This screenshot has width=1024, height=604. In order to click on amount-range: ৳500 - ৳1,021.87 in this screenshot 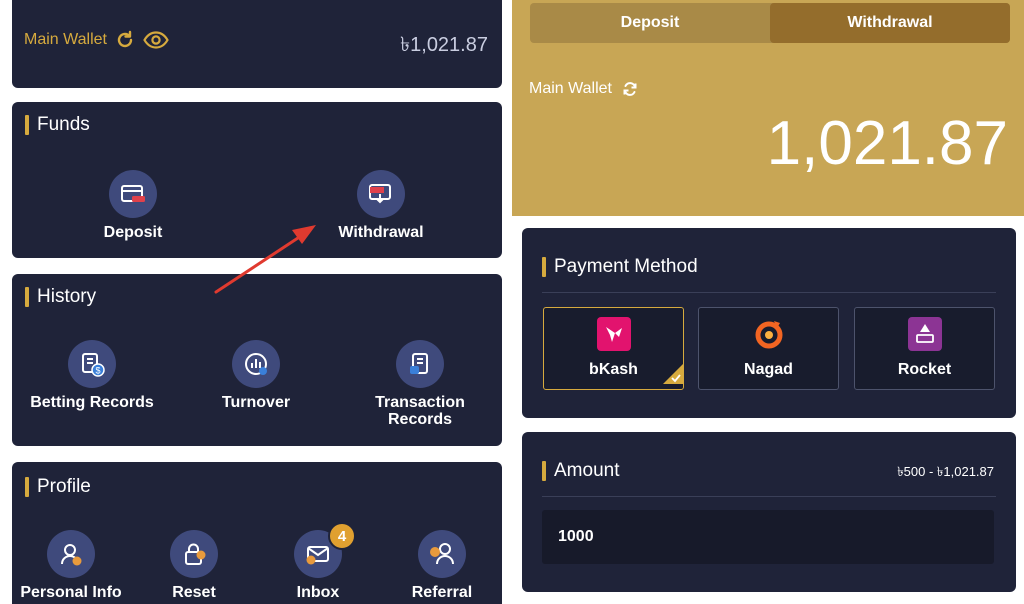, I will do `click(945, 471)`.